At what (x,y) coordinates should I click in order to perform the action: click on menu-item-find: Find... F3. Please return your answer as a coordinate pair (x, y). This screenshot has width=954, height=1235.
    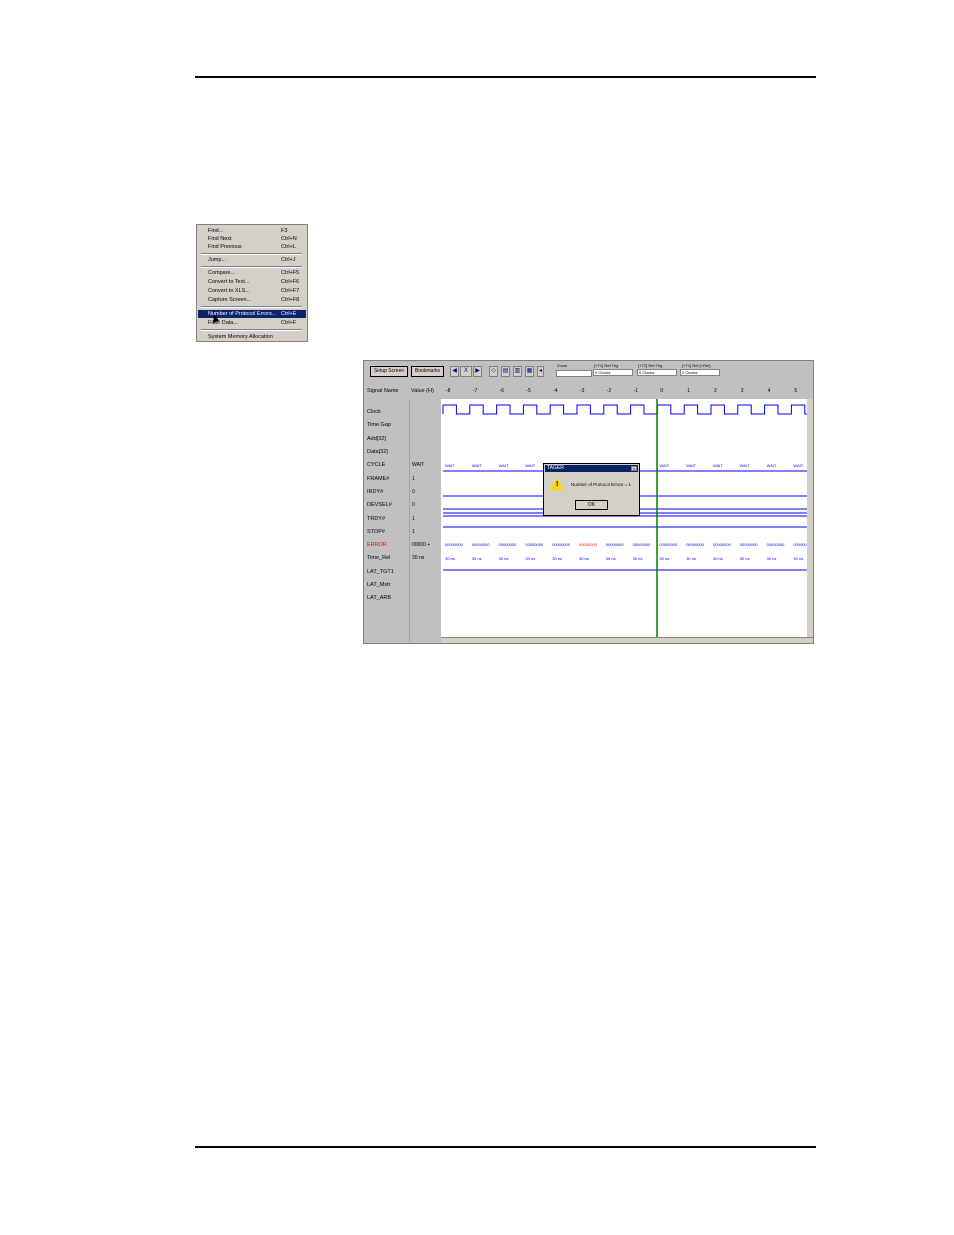
    Looking at the image, I should click on (252, 231).